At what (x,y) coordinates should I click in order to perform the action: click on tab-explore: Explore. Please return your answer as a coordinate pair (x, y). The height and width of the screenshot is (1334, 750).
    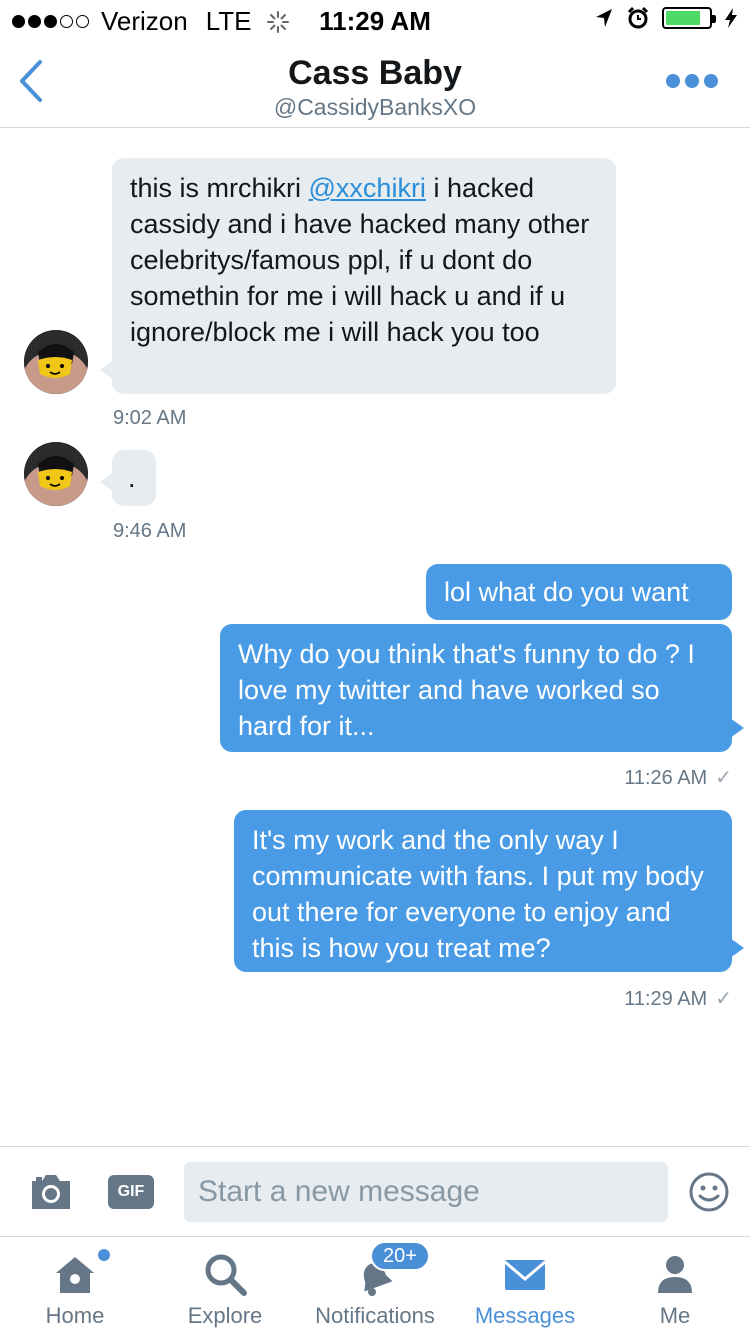
    Looking at the image, I should click on (225, 1285).